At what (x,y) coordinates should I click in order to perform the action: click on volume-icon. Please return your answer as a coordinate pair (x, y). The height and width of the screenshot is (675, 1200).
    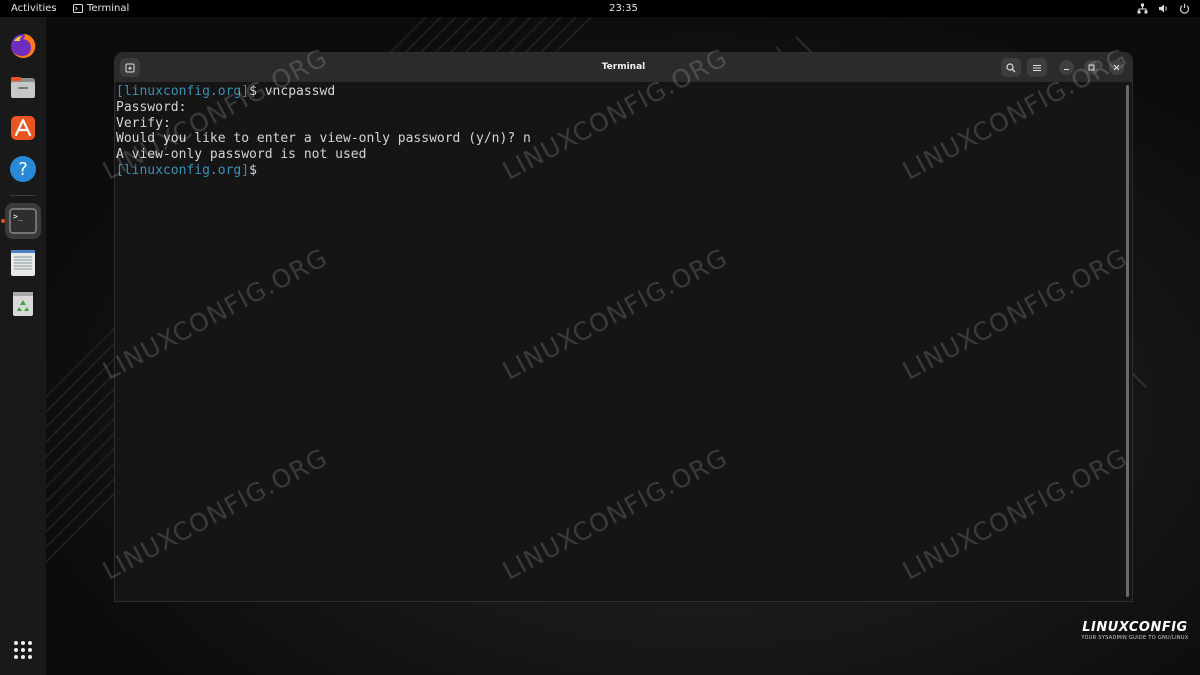
    Looking at the image, I should click on (1163, 8).